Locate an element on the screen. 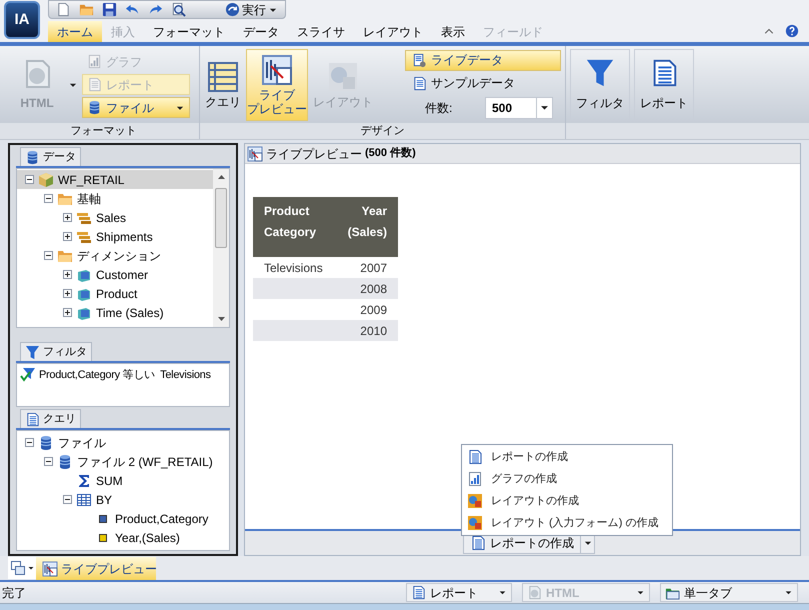 Image resolution: width=809 pixels, height=610 pixels. table-icon is located at coordinates (223, 76).